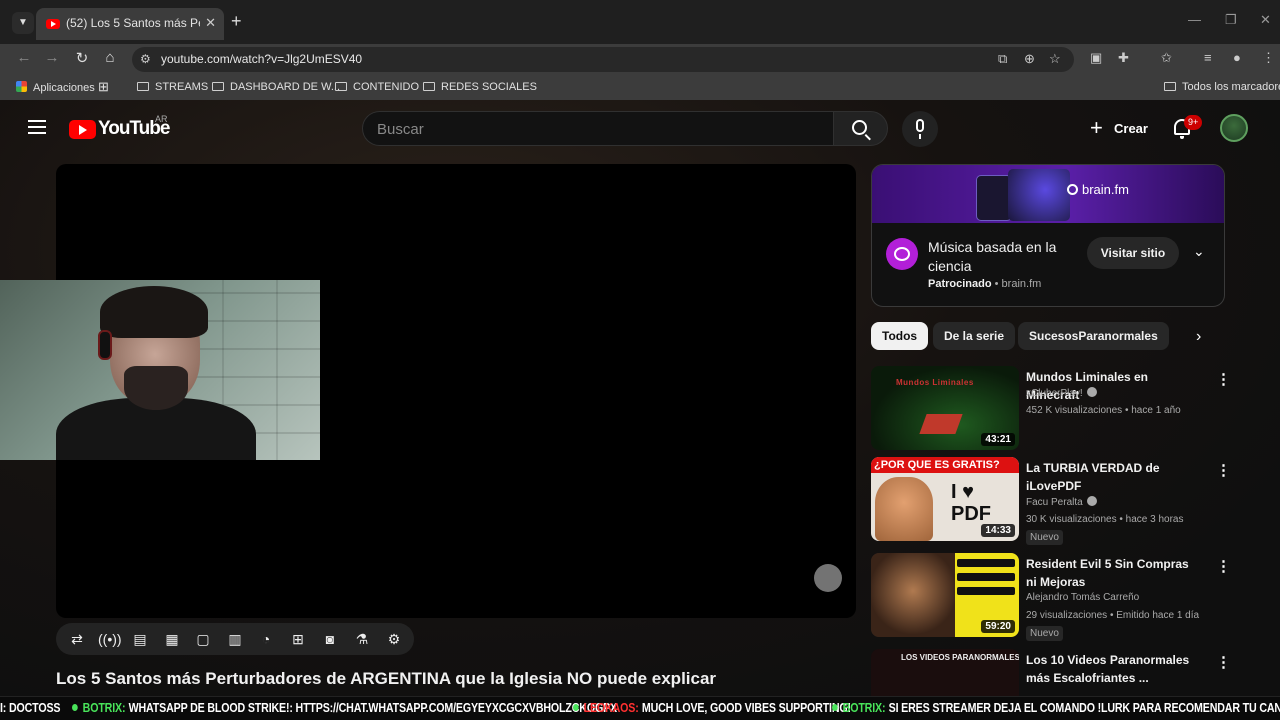 The width and height of the screenshot is (1280, 720). I want to click on channel-name: Facu Peralta, so click(1061, 502).